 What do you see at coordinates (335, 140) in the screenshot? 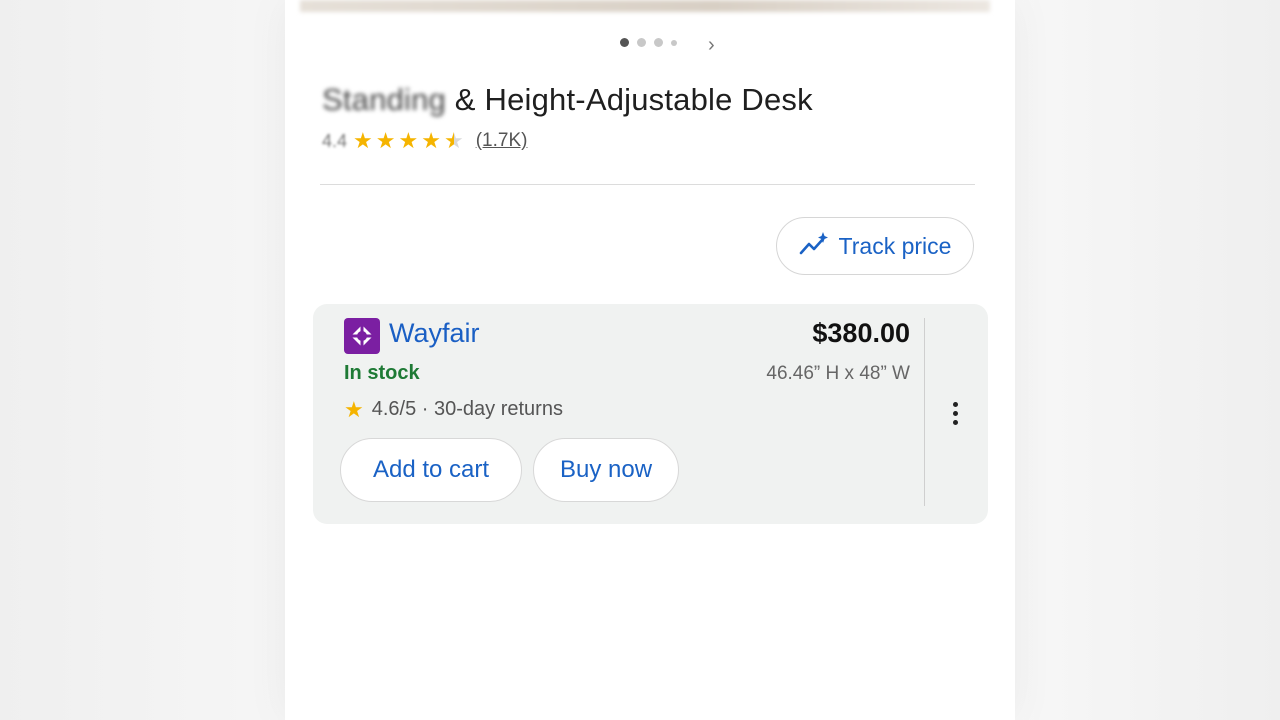
I see `rating-value: 4.4` at bounding box center [335, 140].